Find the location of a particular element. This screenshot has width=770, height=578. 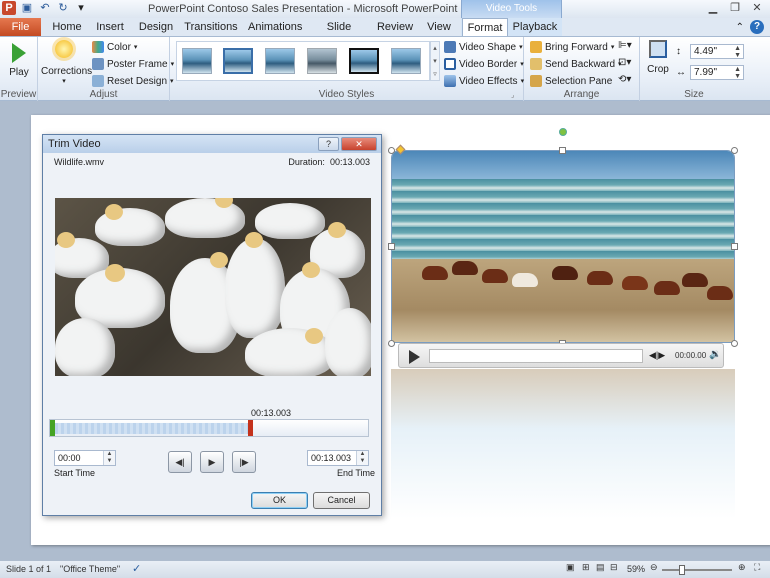

end-time-spinner-icon: ▲ ▼ is located at coordinates (362, 458).